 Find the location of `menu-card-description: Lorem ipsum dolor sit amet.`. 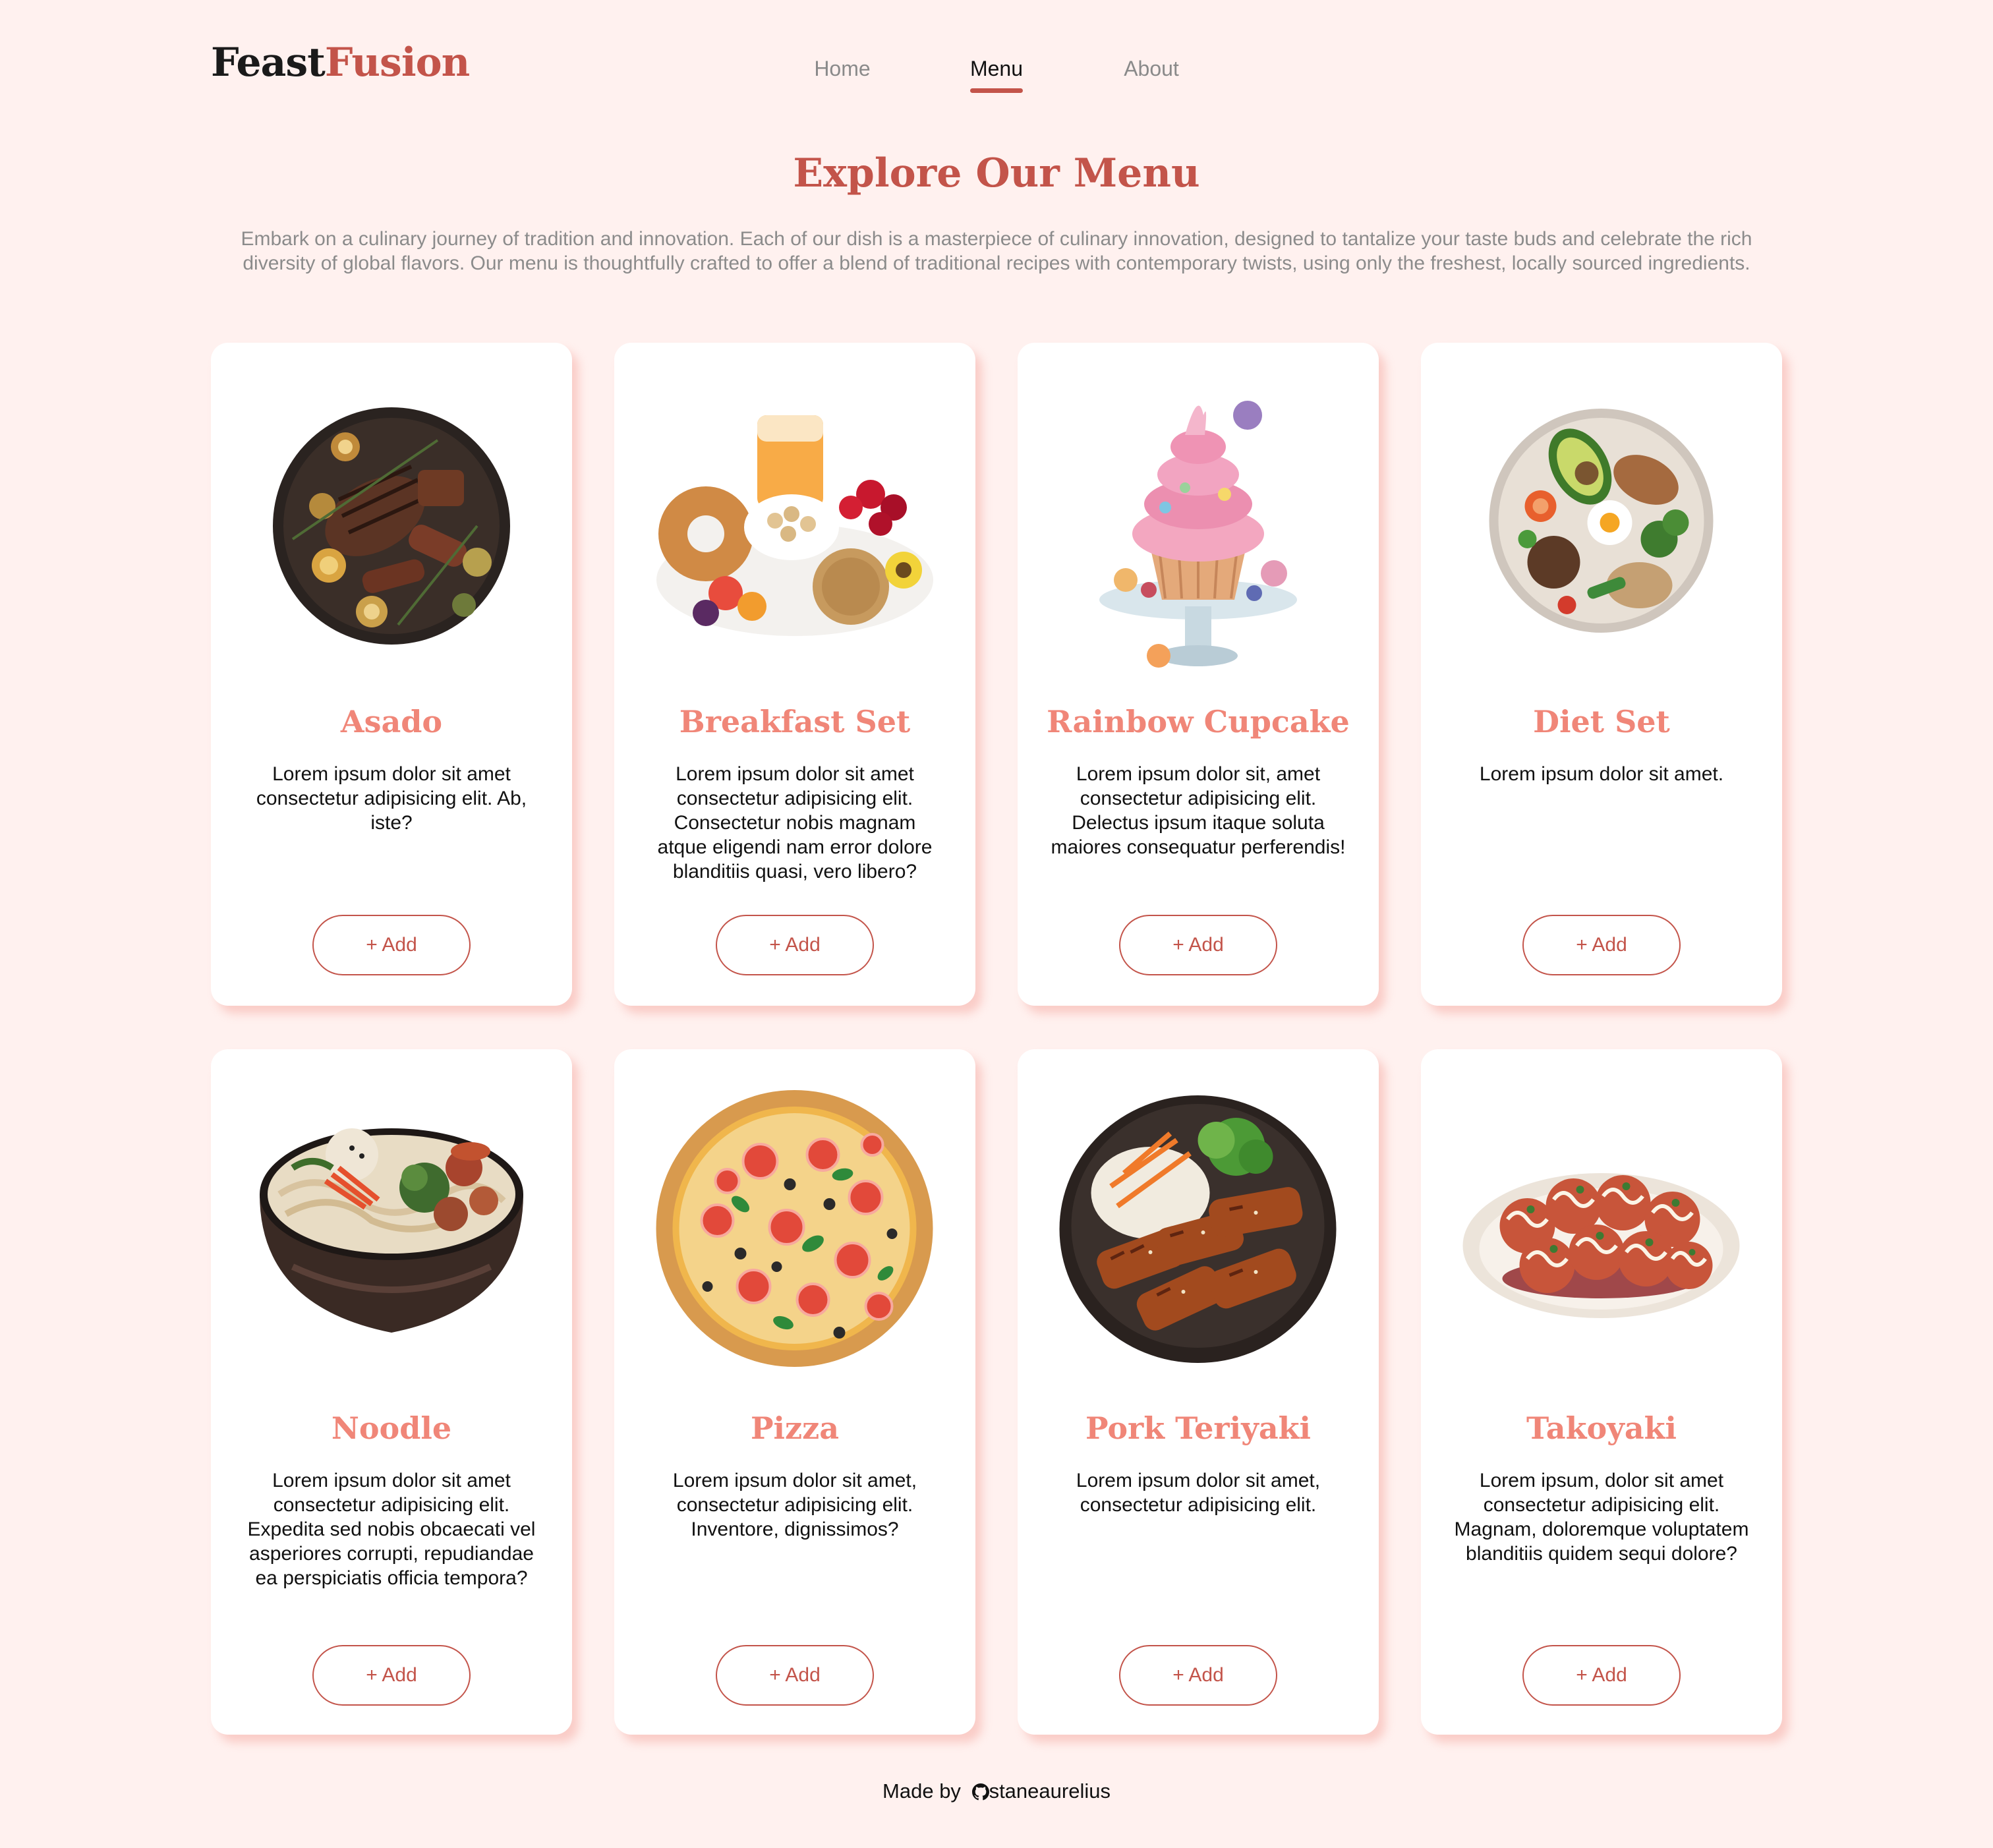

menu-card-description: Lorem ipsum dolor sit amet. is located at coordinates (1601, 774).